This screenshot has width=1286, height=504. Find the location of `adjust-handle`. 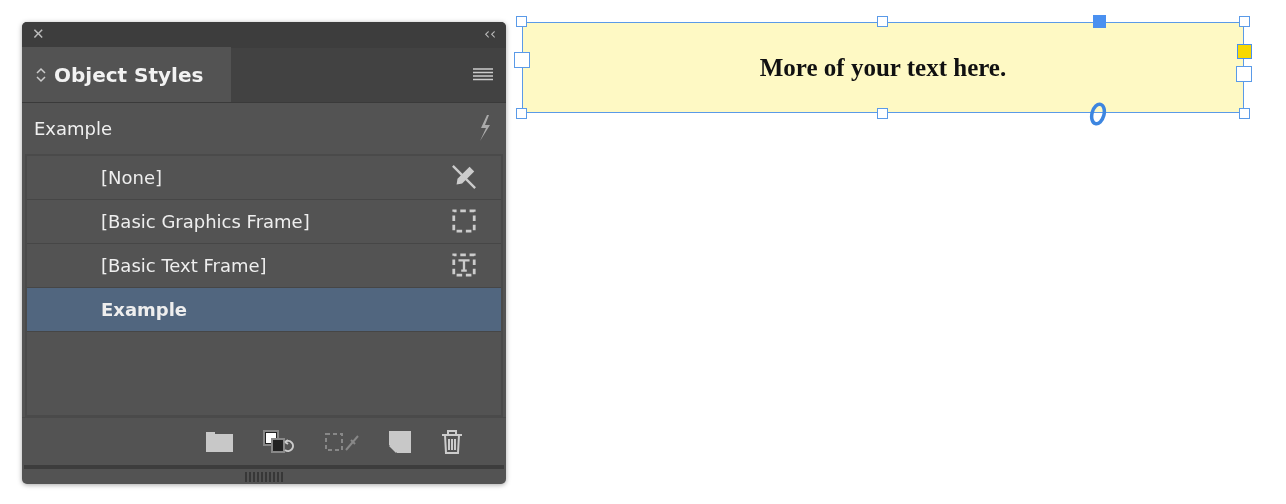

adjust-handle is located at coordinates (1244, 51).